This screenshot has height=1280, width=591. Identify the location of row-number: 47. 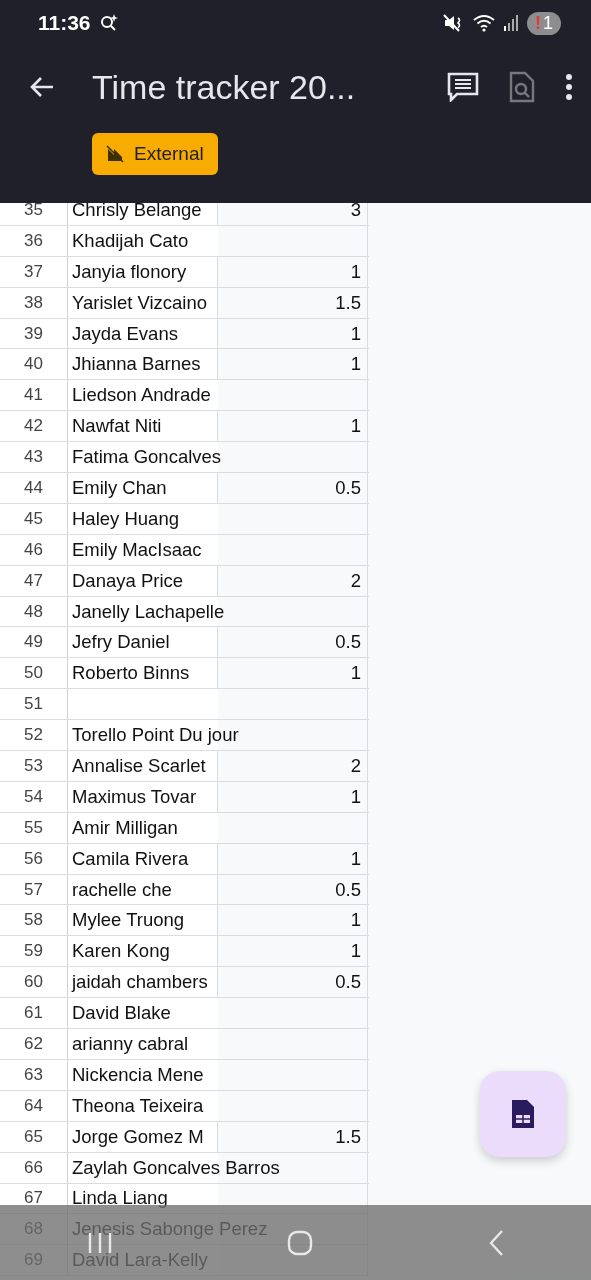
(34, 580).